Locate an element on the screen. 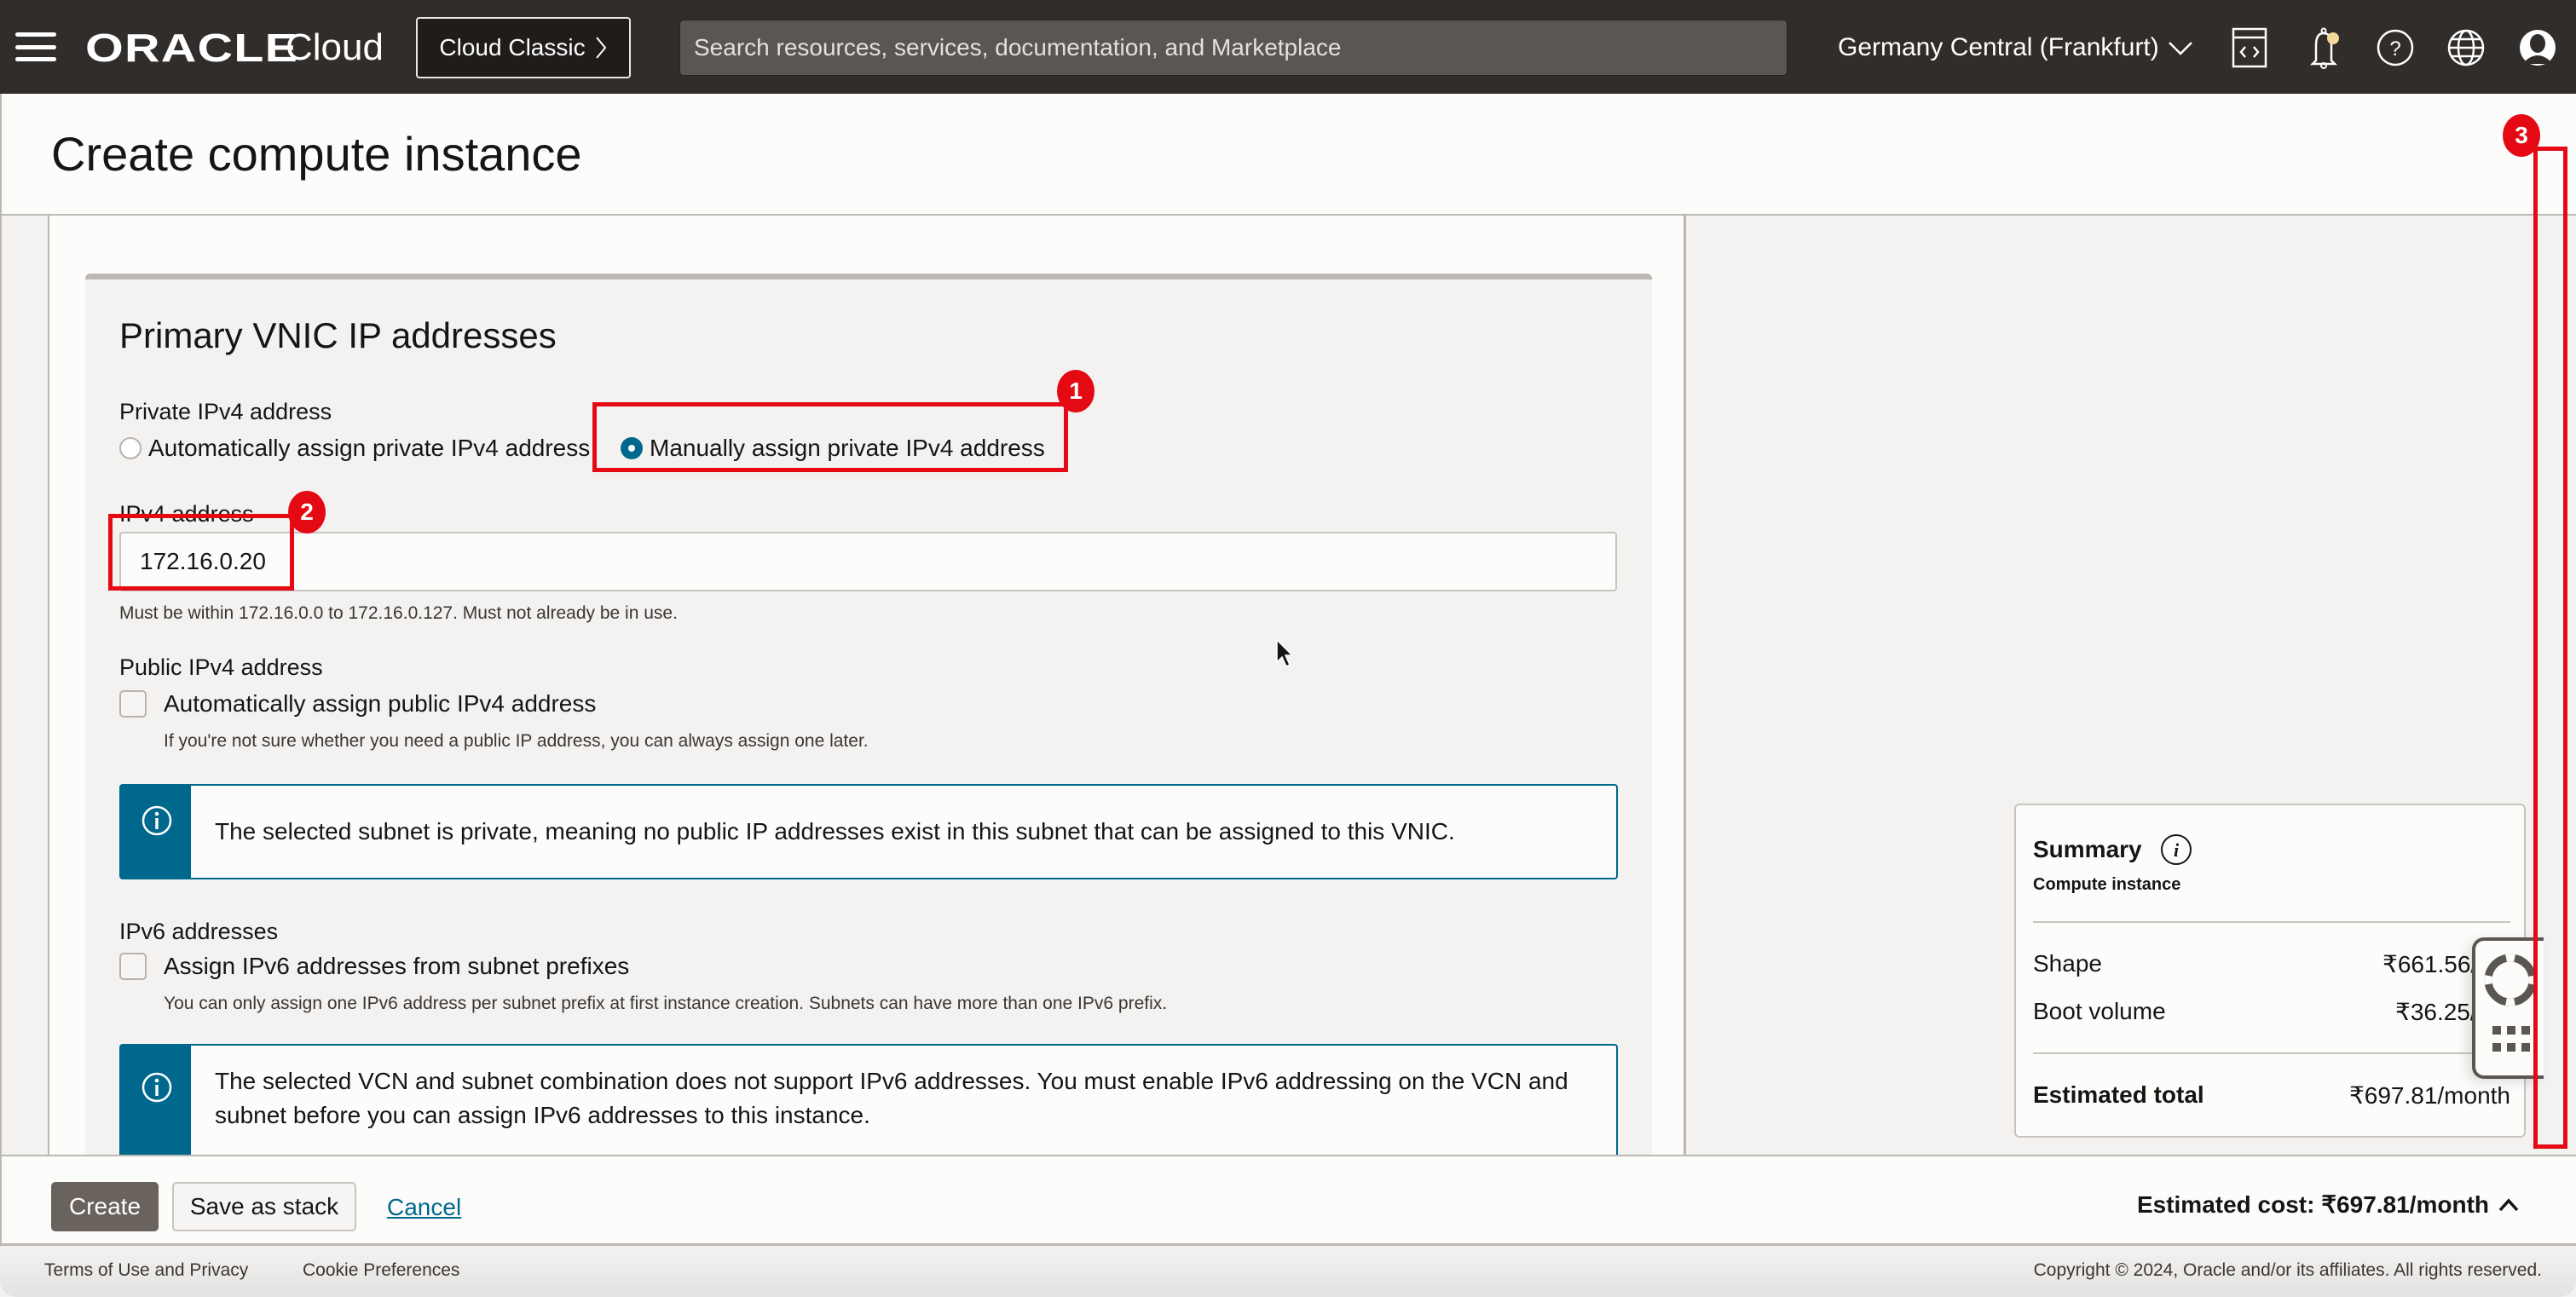  help-icon: ? is located at coordinates (2395, 48).